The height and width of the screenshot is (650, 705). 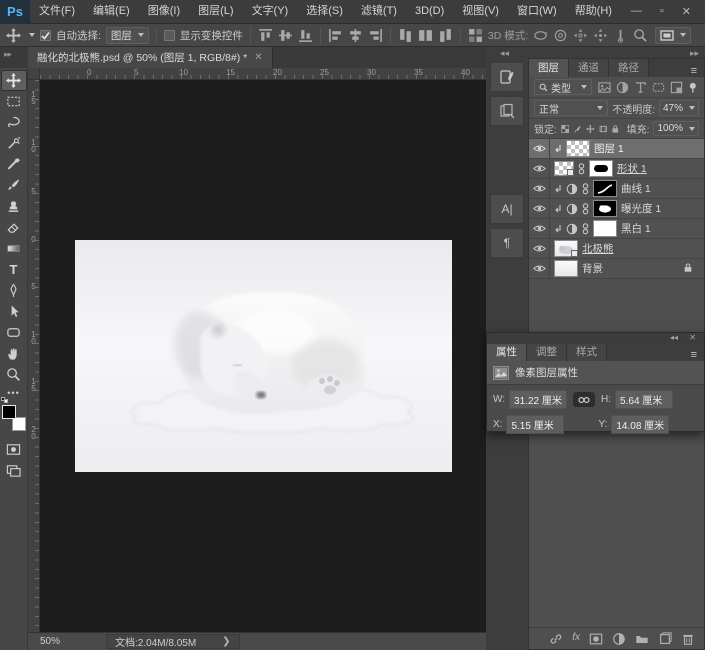 I want to click on collapse-tools-icon: ▸▸, so click(x=8, y=54).